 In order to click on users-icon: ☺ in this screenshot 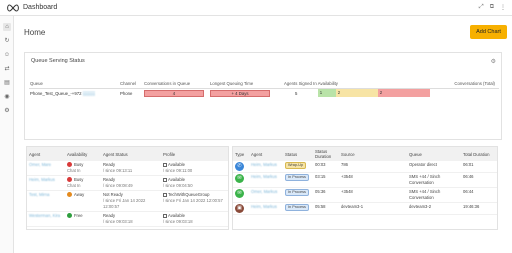, I will do `click(7, 55)`.